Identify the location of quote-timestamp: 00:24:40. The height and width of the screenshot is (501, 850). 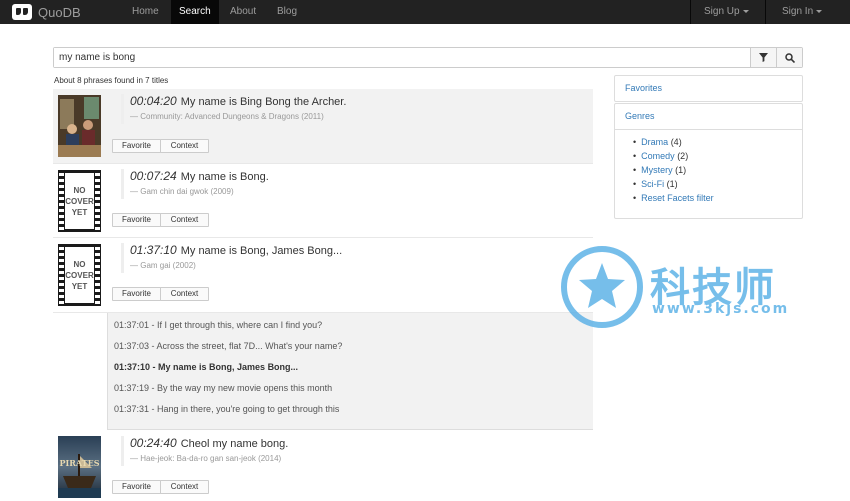
(153, 443).